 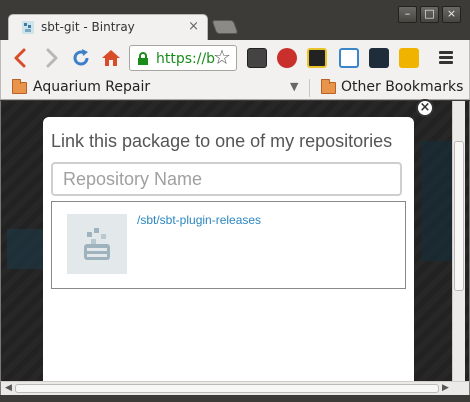 What do you see at coordinates (294, 86) in the screenshot?
I see `bookmarks-chevron-icon: ▼` at bounding box center [294, 86].